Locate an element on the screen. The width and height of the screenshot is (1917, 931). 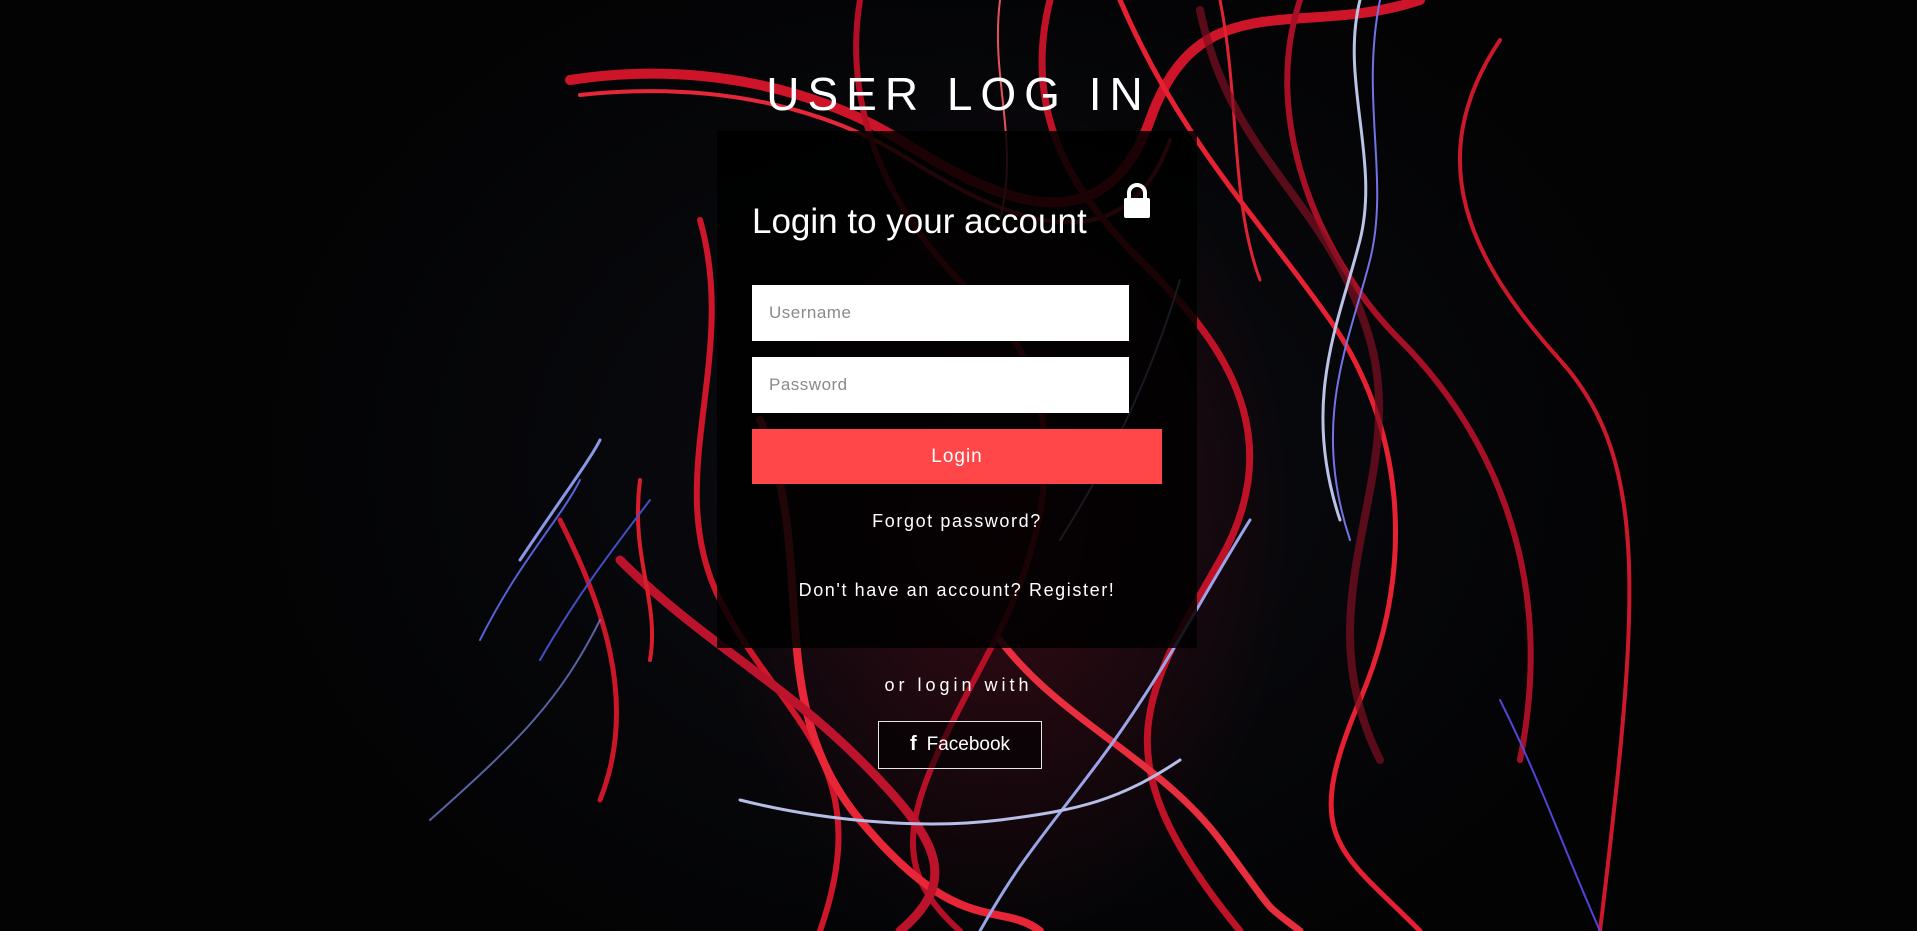
lock-icon is located at coordinates (1137, 200).